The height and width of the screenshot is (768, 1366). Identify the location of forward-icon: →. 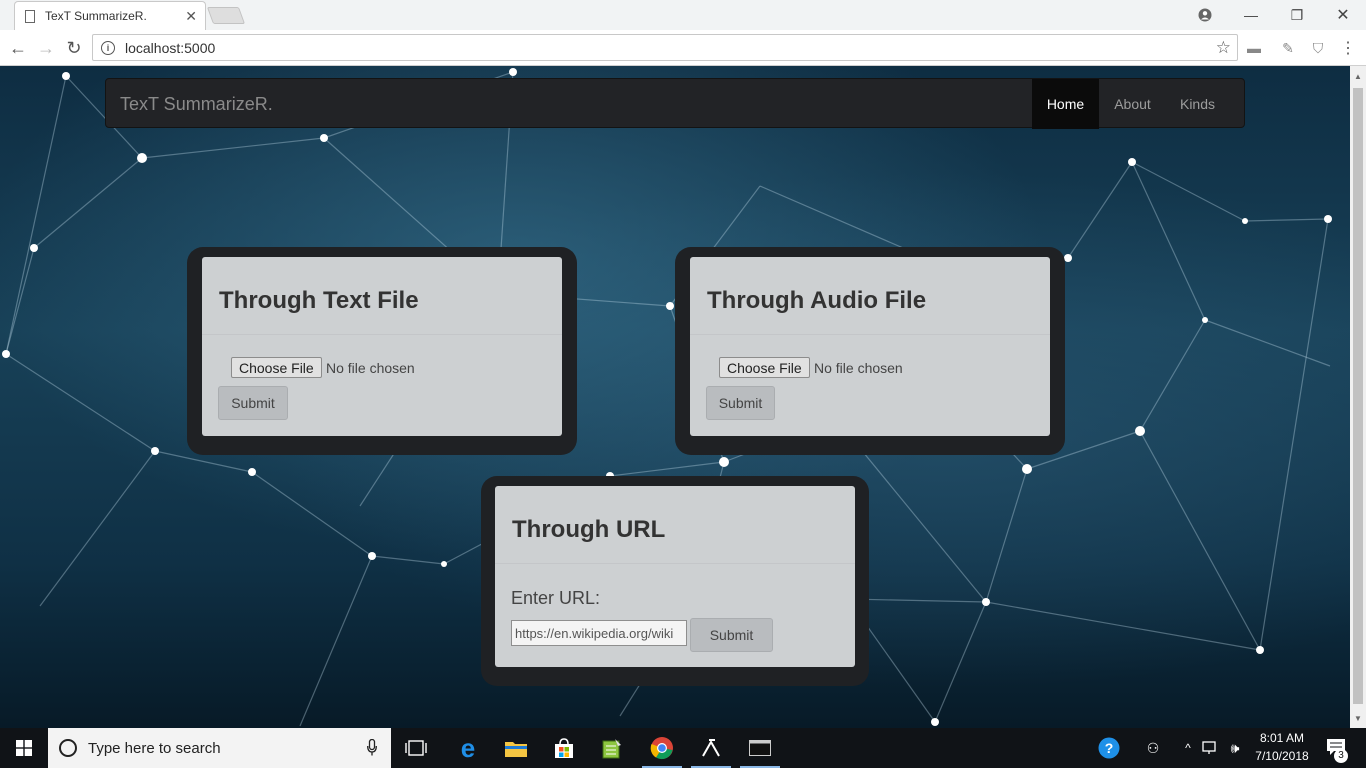
(46, 48).